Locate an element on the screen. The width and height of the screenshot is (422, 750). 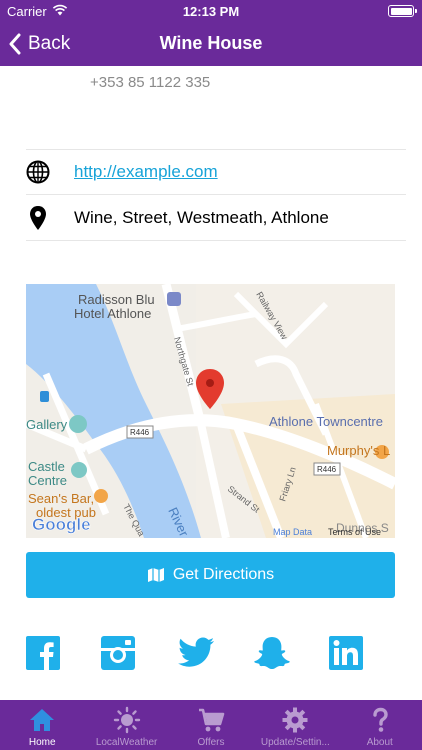
map-label: Murphy's L is located at coordinates (358, 450).